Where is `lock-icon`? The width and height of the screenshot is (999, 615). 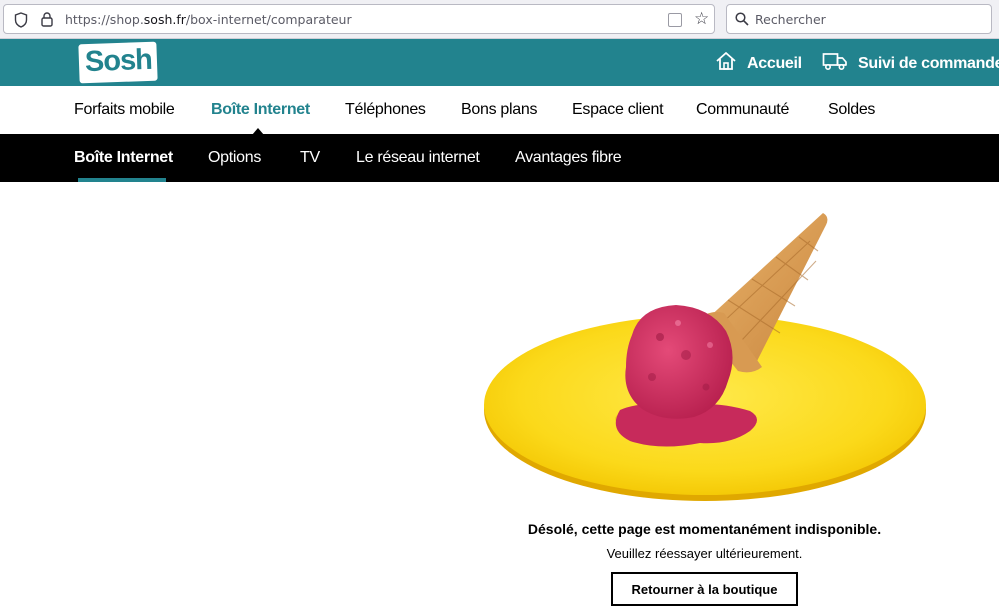
lock-icon is located at coordinates (47, 22).